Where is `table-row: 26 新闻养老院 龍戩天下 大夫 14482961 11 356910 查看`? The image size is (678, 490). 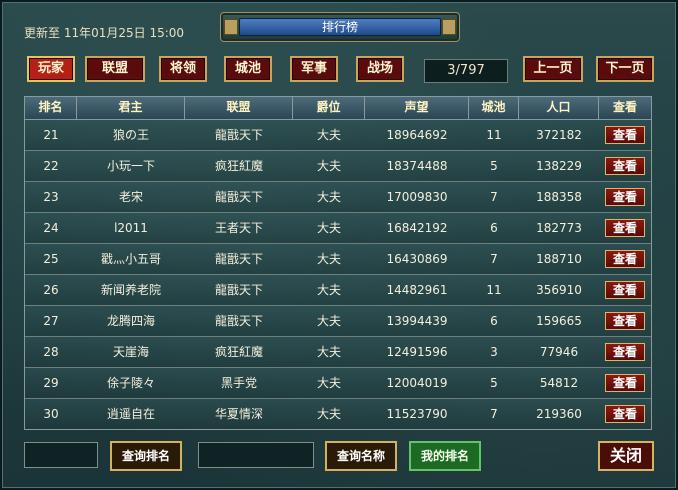
table-row: 26 新闻养老院 龍戩天下 大夫 14482961 11 356910 查看 is located at coordinates (338, 290).